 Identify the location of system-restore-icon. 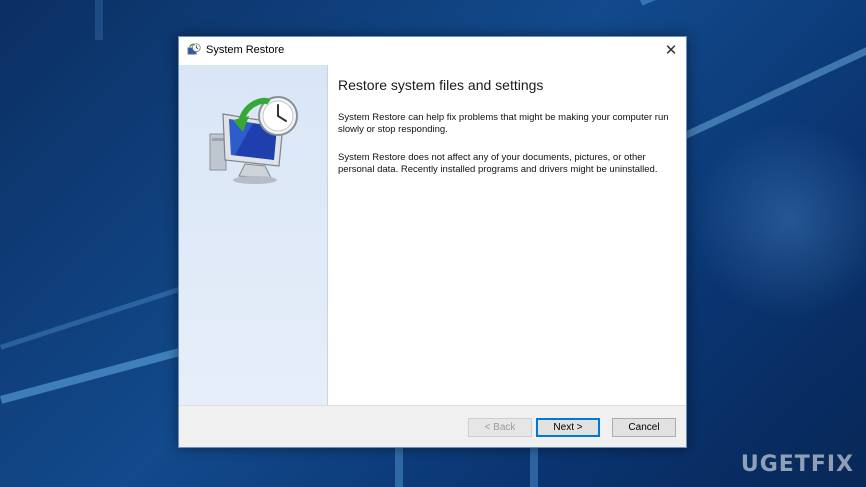
(194, 49).